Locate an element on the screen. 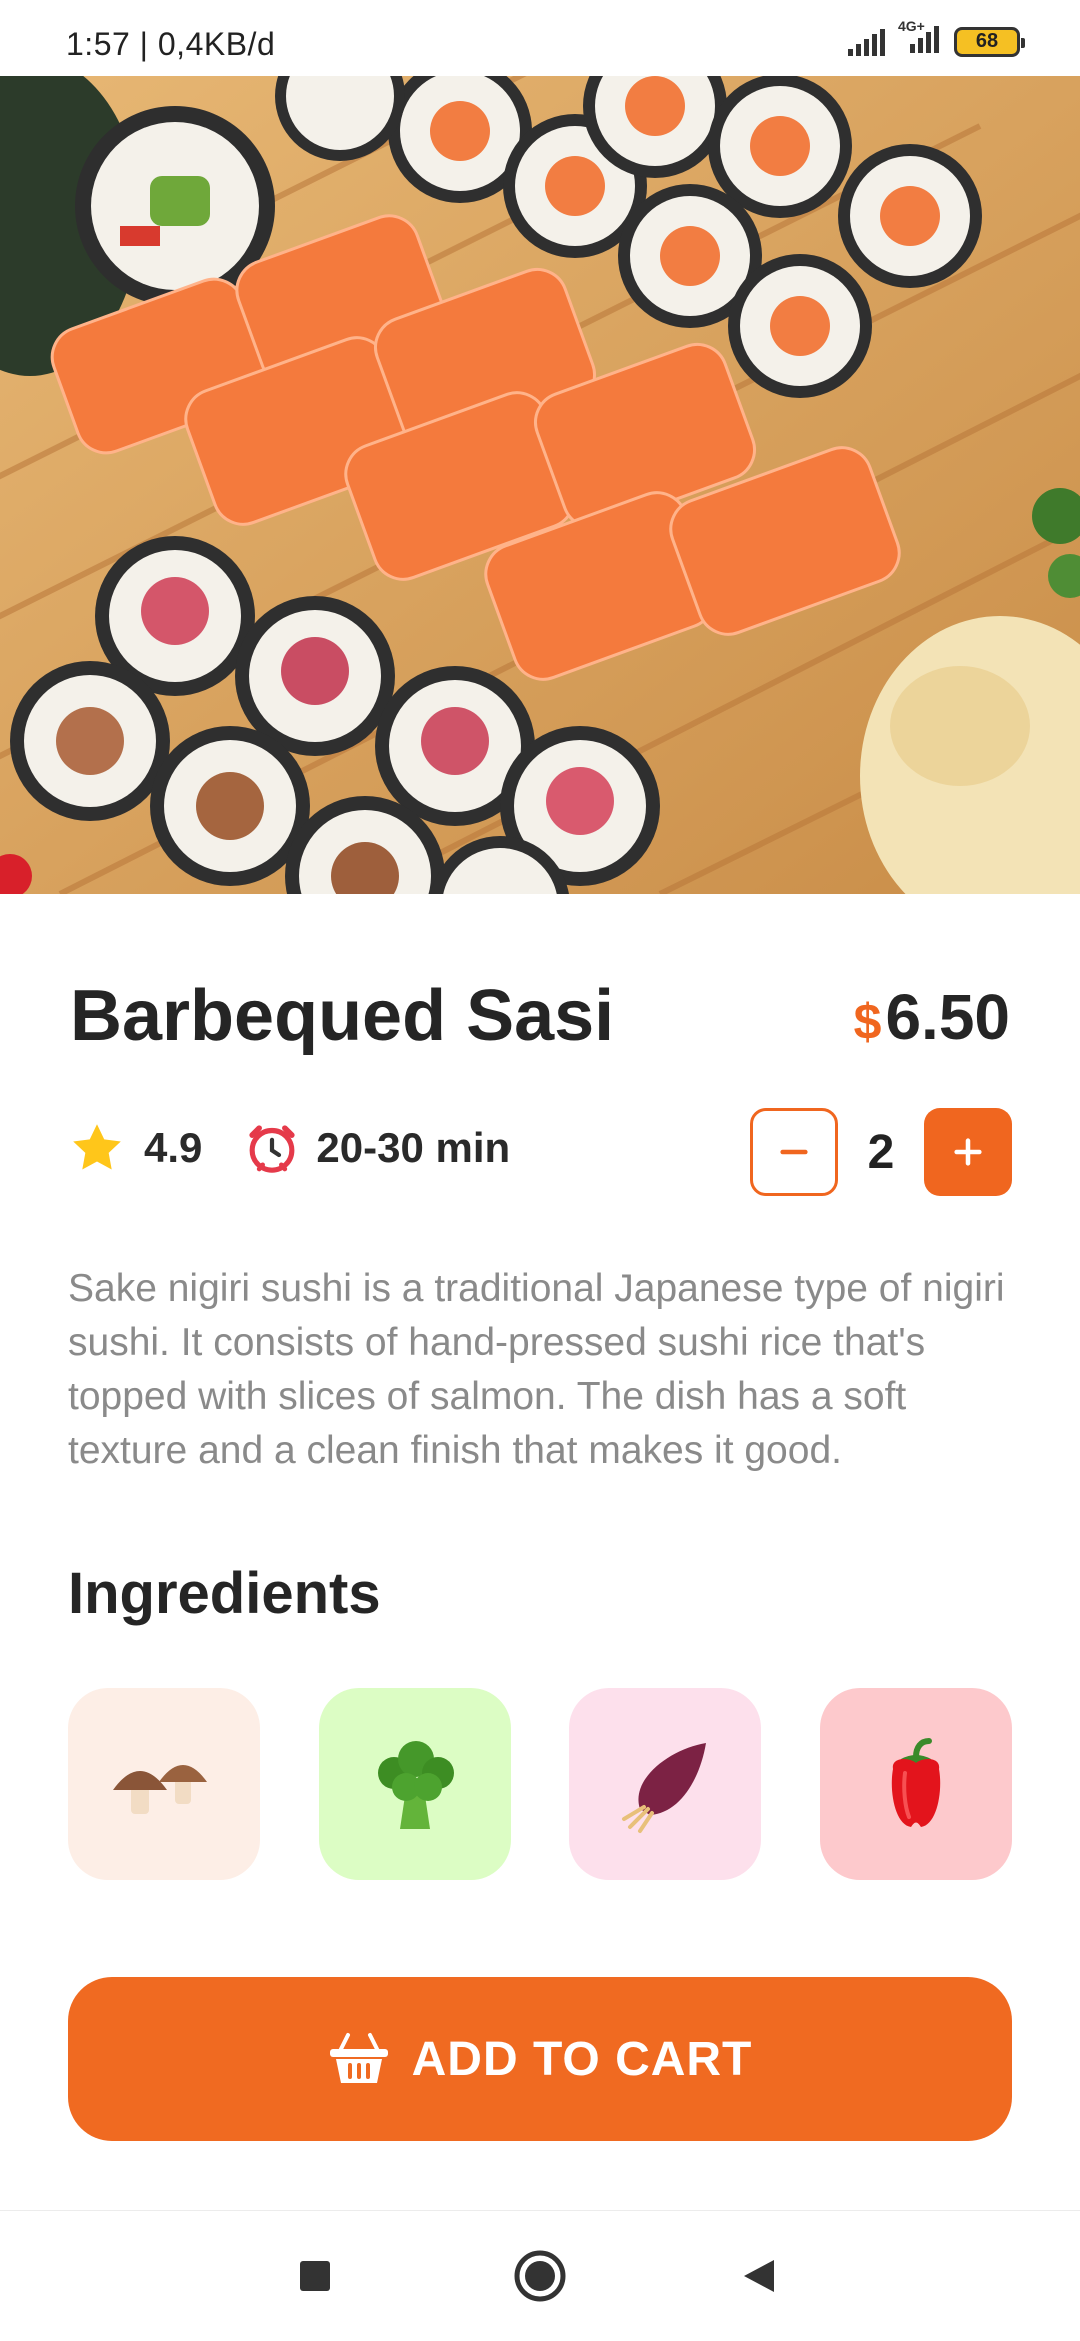  ingredient-mushroom is located at coordinates (164, 1784).